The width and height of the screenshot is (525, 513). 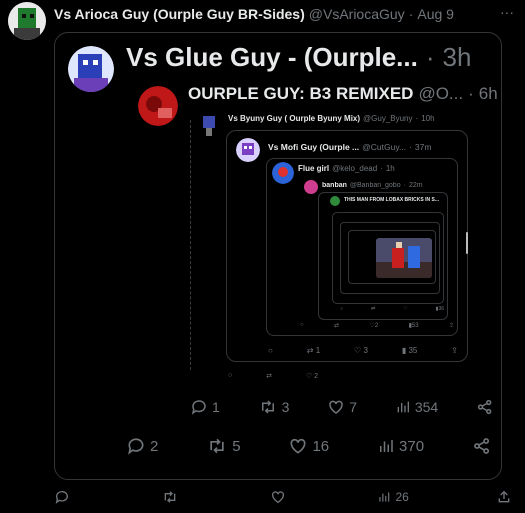 What do you see at coordinates (313, 168) in the screenshot?
I see `quote5-author-name: Flue girl` at bounding box center [313, 168].